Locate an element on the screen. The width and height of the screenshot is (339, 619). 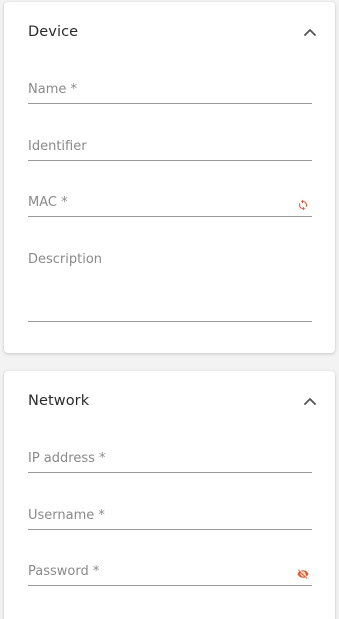
ip-address-underline is located at coordinates (170, 472).